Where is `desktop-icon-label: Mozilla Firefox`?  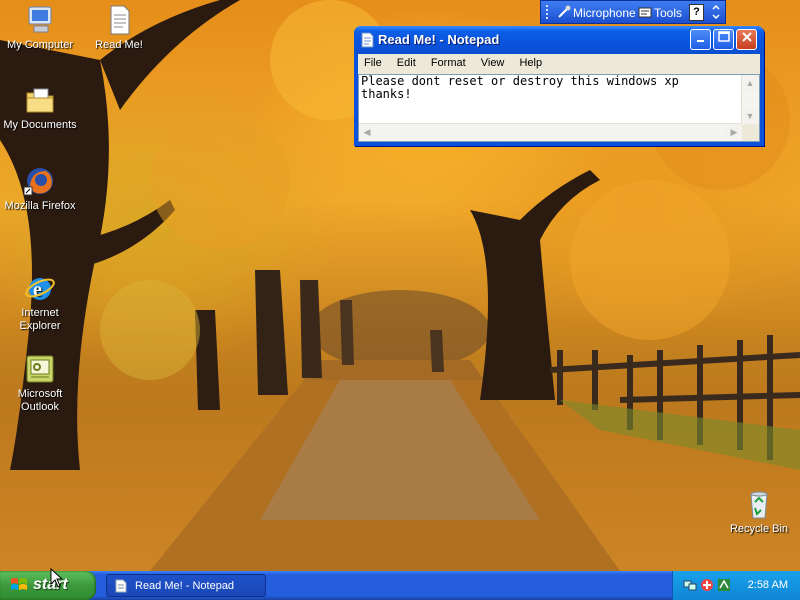
desktop-icon-label: Mozilla Firefox is located at coordinates (40, 206).